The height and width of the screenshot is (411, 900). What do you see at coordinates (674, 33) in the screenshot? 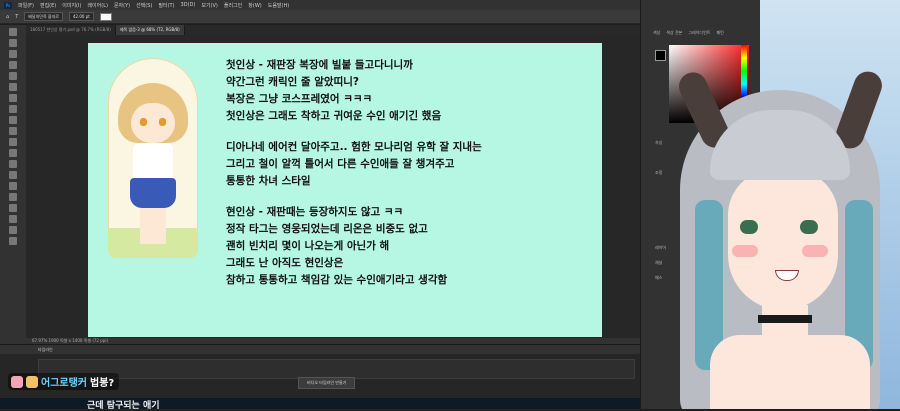
I see `tab-swatches: 색상 견본` at bounding box center [674, 33].